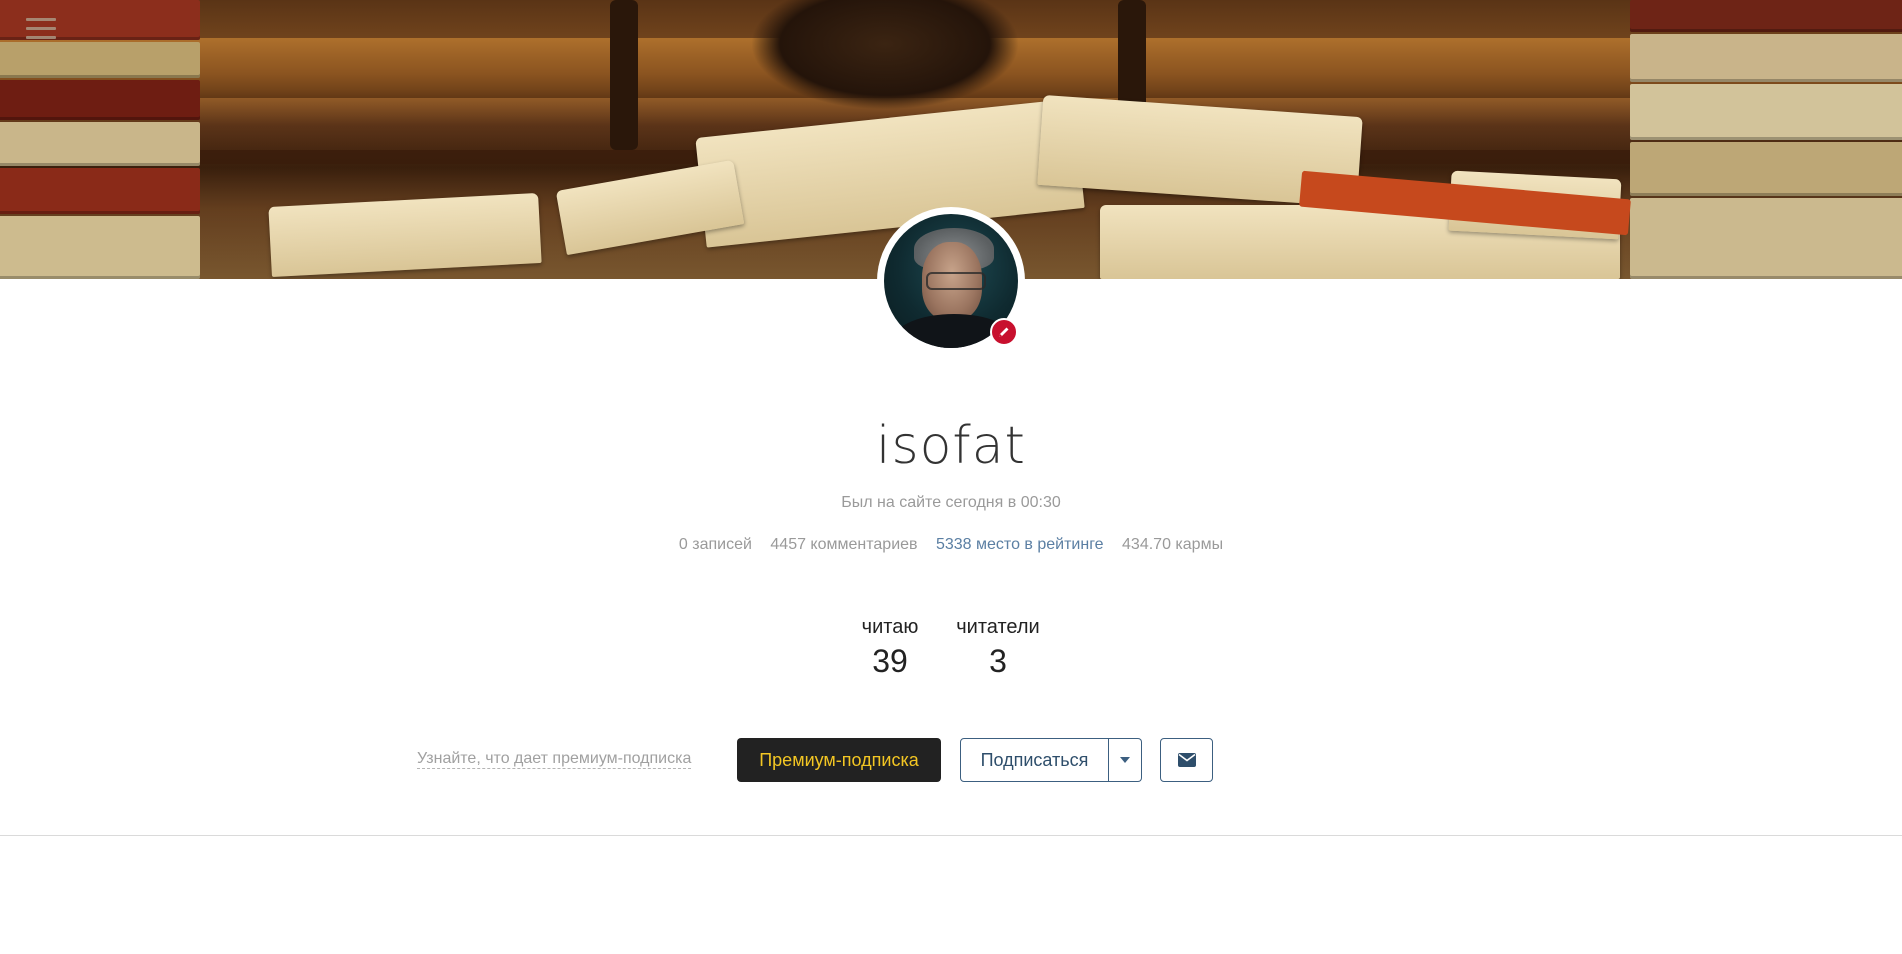  Describe the element at coordinates (41, 19) in the screenshot. I see `hamburger-menu-icon` at that location.